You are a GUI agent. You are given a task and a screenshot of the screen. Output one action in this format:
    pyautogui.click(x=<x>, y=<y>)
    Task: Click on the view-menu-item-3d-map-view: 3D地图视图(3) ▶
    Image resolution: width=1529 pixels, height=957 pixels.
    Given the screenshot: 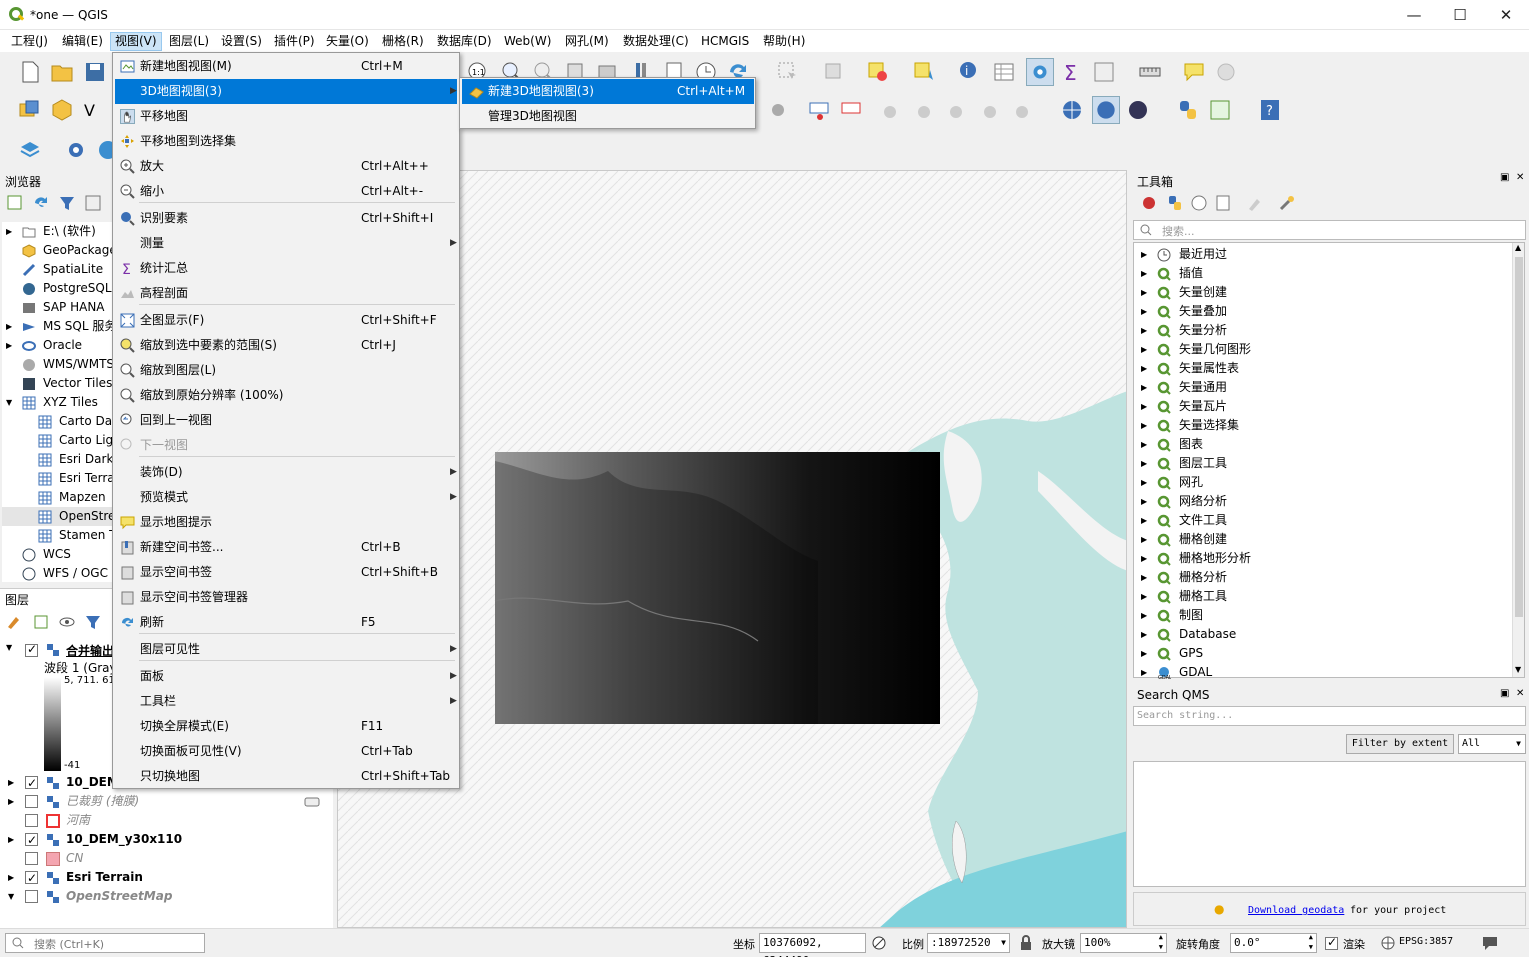 What is the action you would take?
    pyautogui.click(x=286, y=91)
    